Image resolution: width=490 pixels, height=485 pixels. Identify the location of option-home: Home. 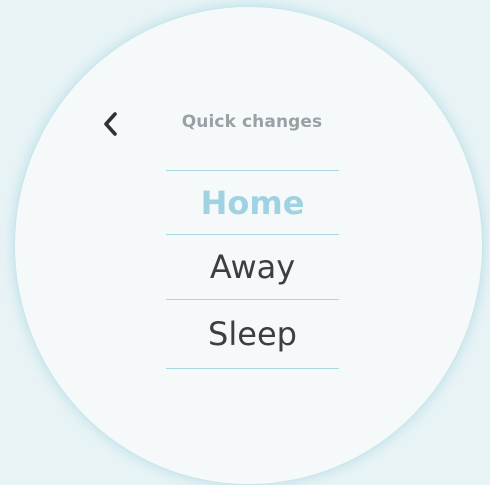
(252, 202).